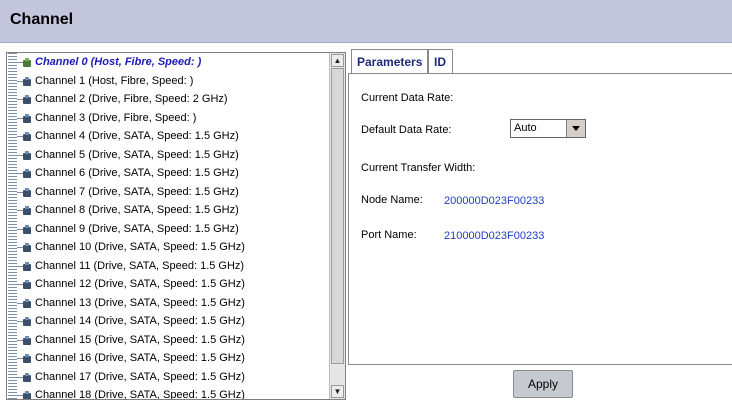  Describe the element at coordinates (389, 61) in the screenshot. I see `tab-parameters: Parameters` at that location.